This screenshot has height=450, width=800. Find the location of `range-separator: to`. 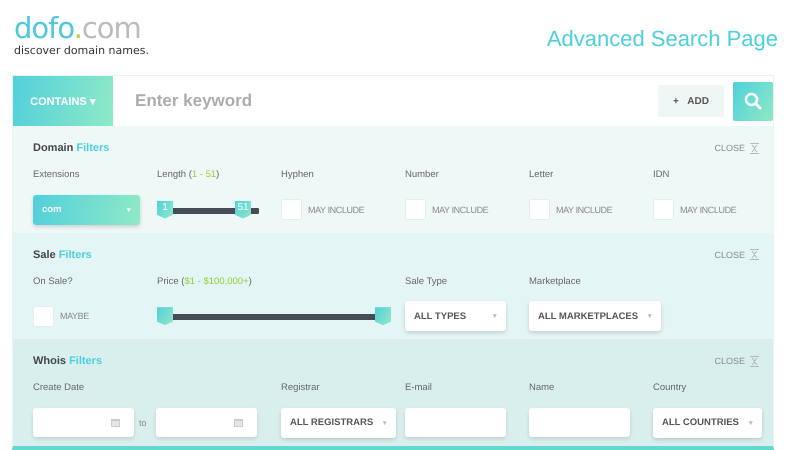

range-separator: to is located at coordinates (143, 423).